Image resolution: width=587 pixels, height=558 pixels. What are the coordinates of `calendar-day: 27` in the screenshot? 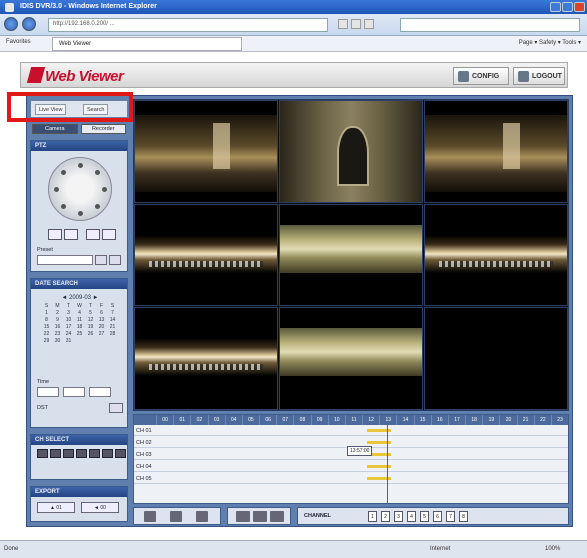 It's located at (101, 334).